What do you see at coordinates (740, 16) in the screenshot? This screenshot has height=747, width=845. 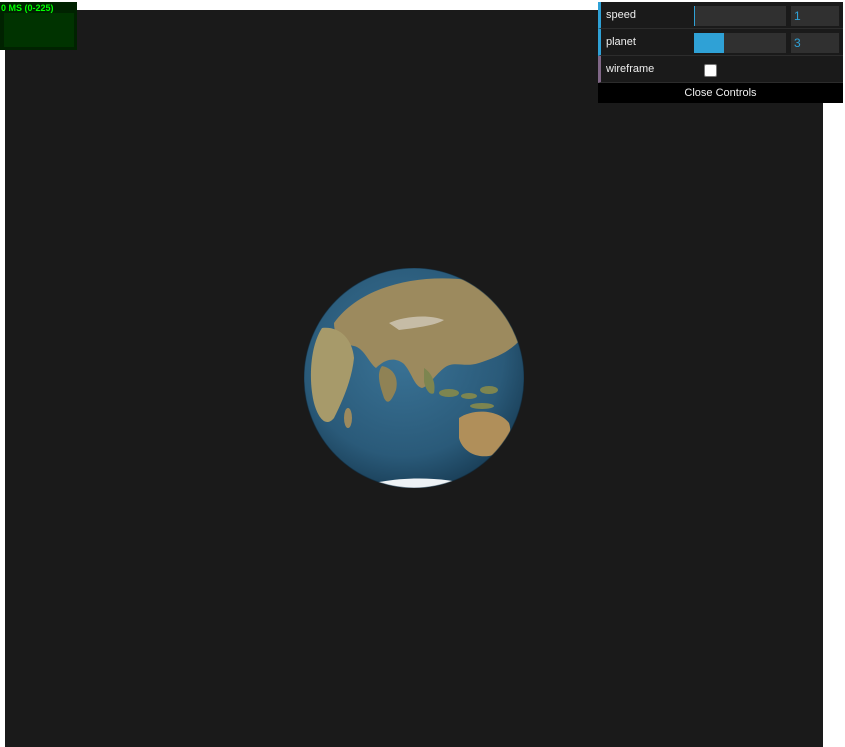 I see `speed-slider` at bounding box center [740, 16].